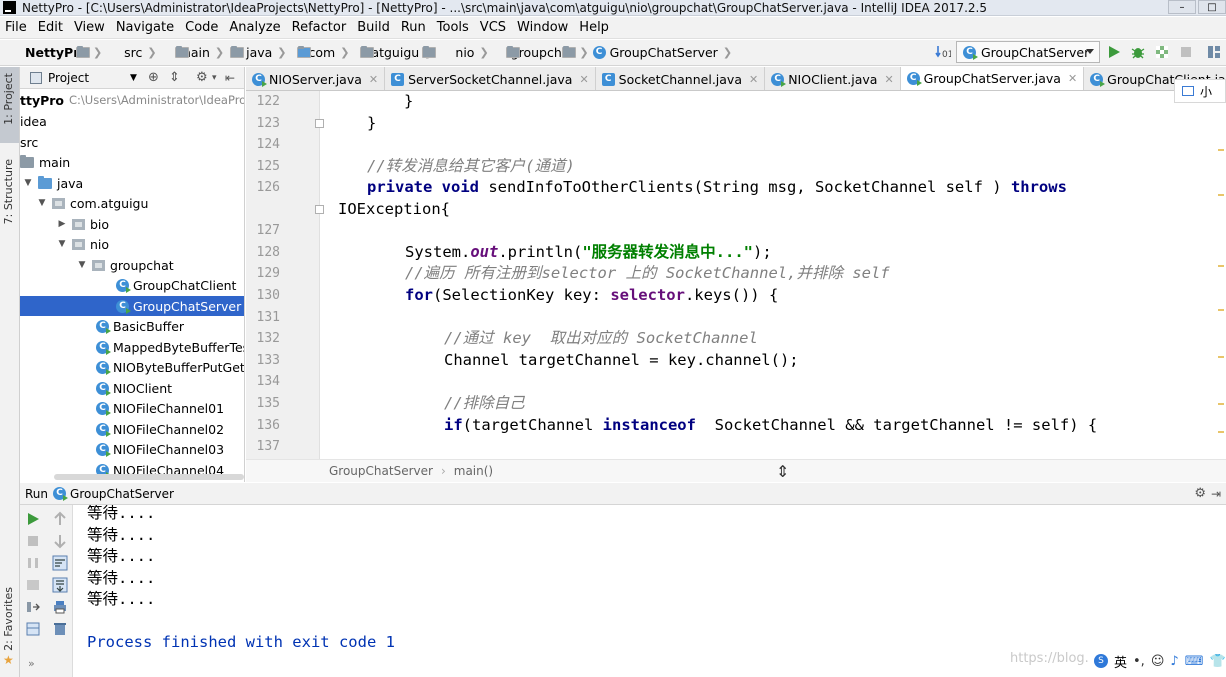 The image size is (1226, 677). I want to click on keyboard-icon: ⌨, so click(1194, 661).